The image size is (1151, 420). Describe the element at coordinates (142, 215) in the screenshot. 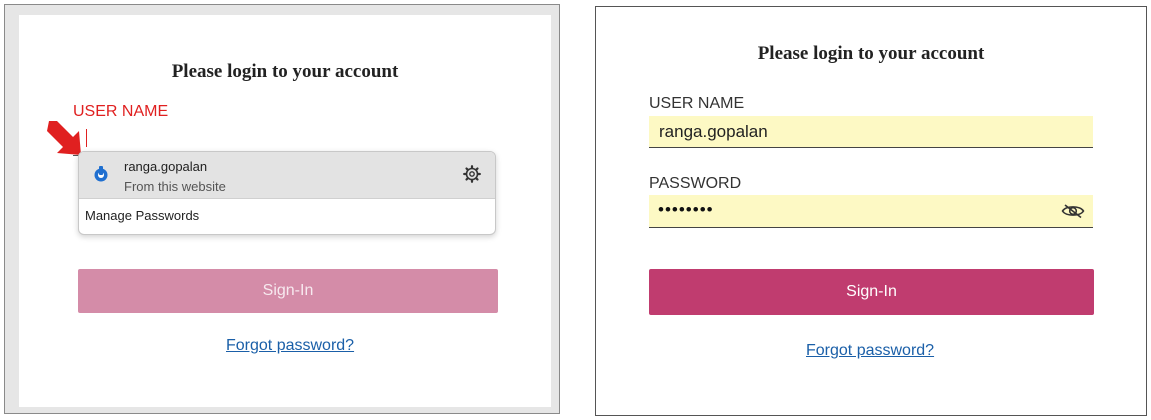

I see `manage-passwords-item: Manage Passwords` at that location.